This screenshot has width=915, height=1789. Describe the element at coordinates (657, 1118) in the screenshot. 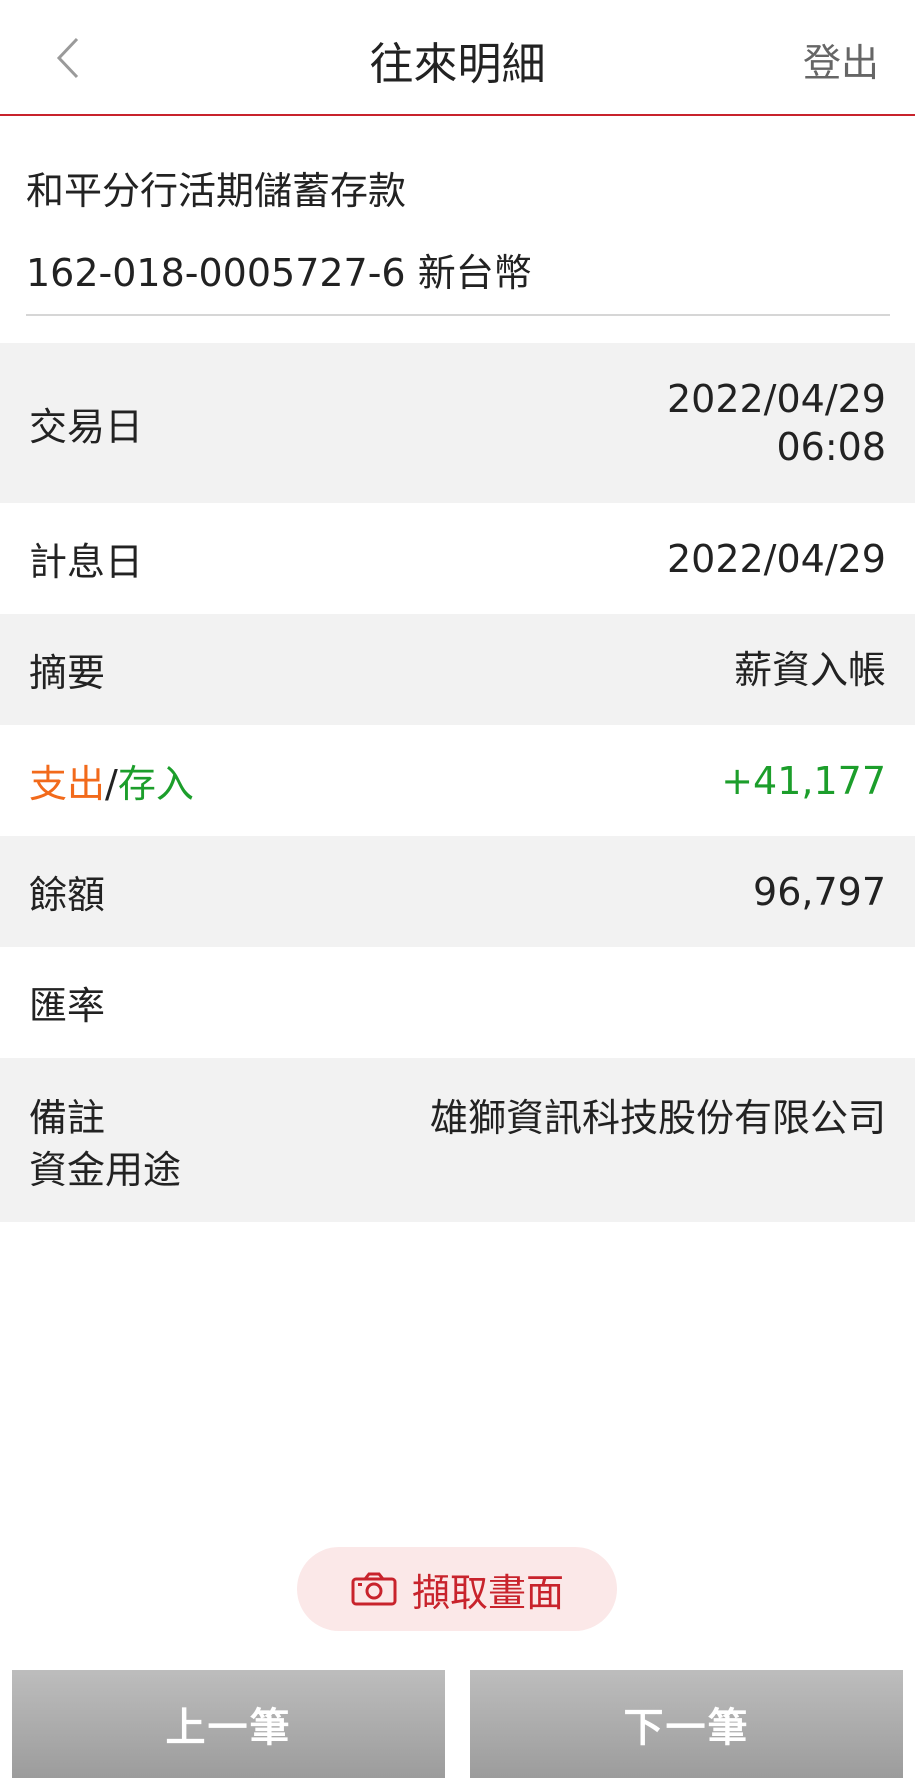

I see `memo-value: 雄獅資訊科技股份有限公司` at that location.